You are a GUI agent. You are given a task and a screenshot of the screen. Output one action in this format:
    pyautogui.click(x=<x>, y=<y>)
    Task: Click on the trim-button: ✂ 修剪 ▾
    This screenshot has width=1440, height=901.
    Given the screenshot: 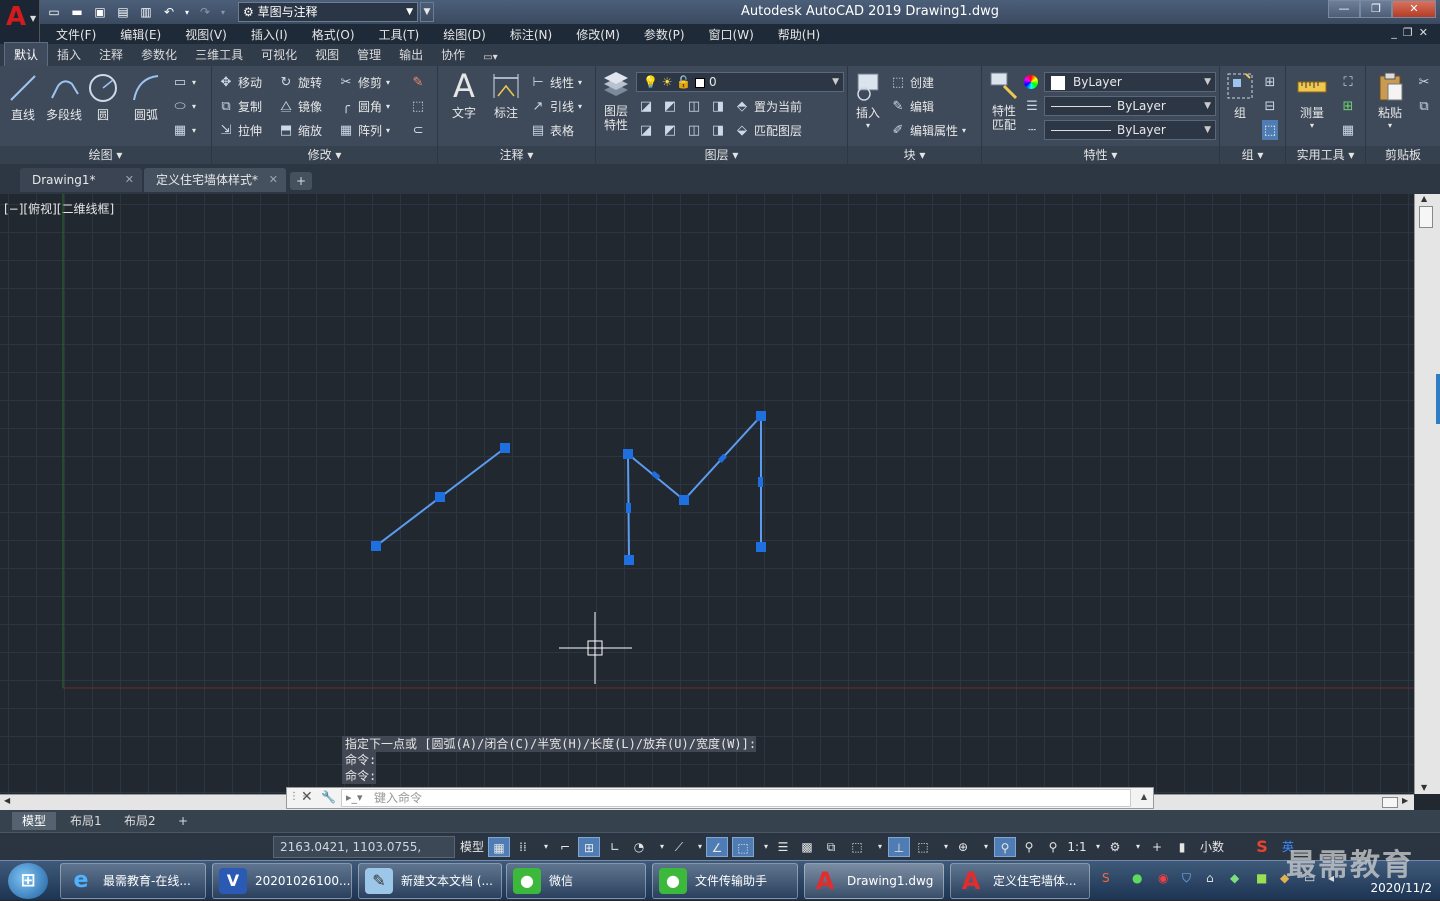 What is the action you would take?
    pyautogui.click(x=364, y=82)
    